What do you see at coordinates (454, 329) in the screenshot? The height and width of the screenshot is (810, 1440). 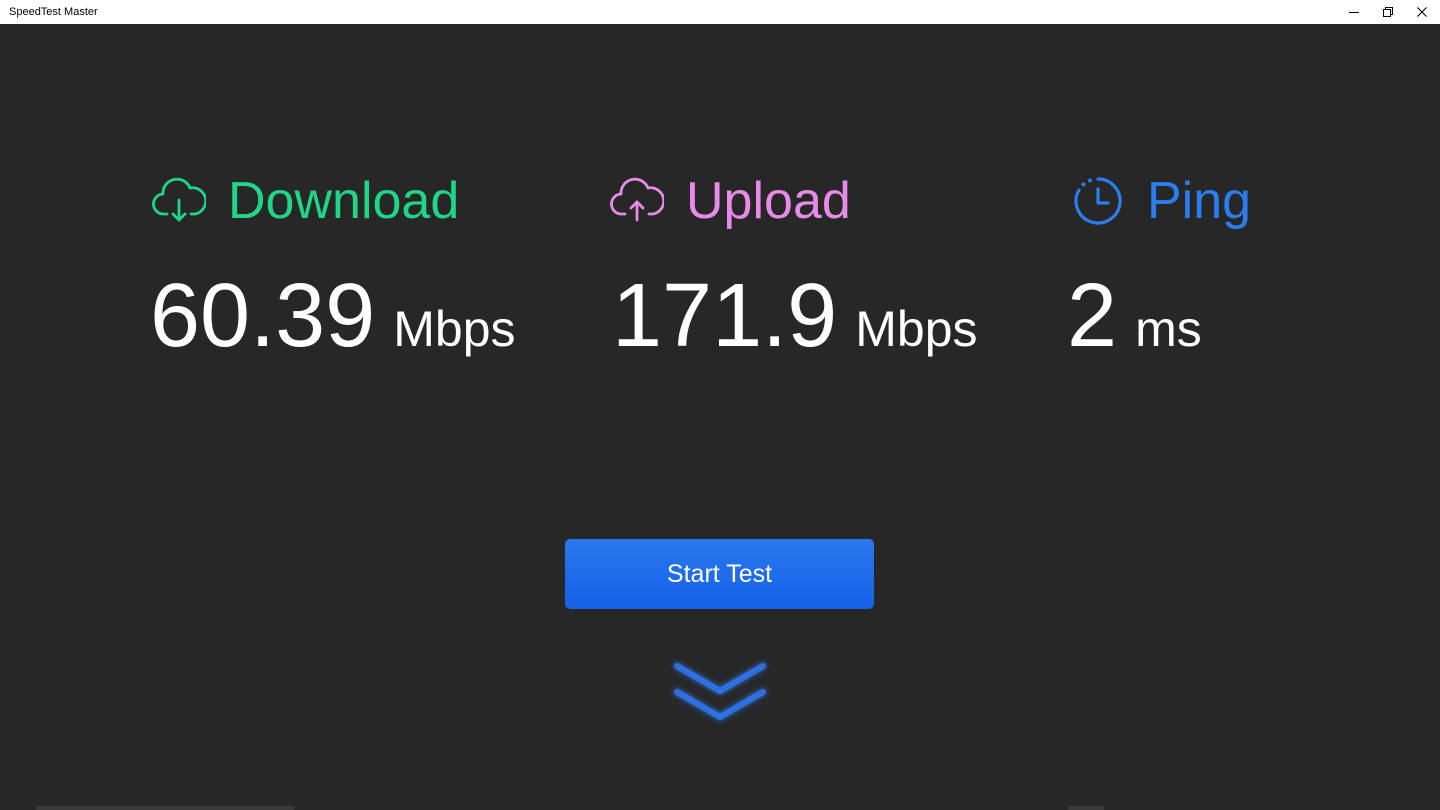 I see `download-unit: Mbps` at bounding box center [454, 329].